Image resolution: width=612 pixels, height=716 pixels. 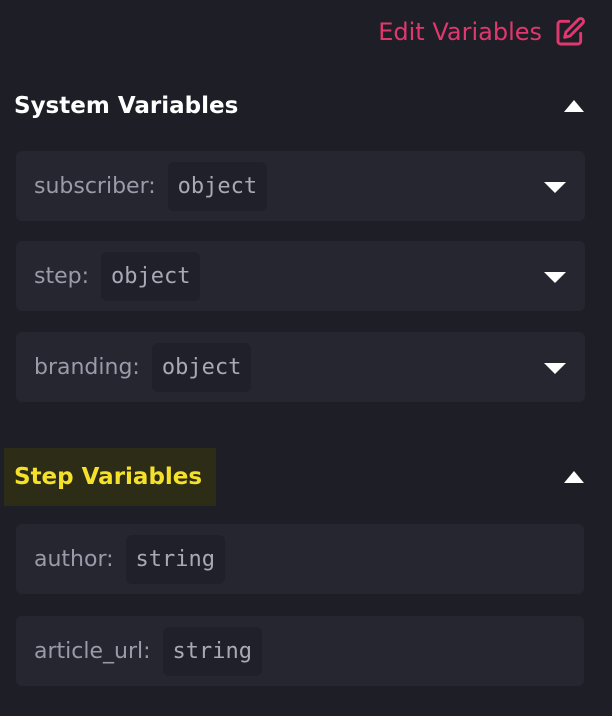 I want to click on variable-row-branding: branding: object, so click(x=300, y=367).